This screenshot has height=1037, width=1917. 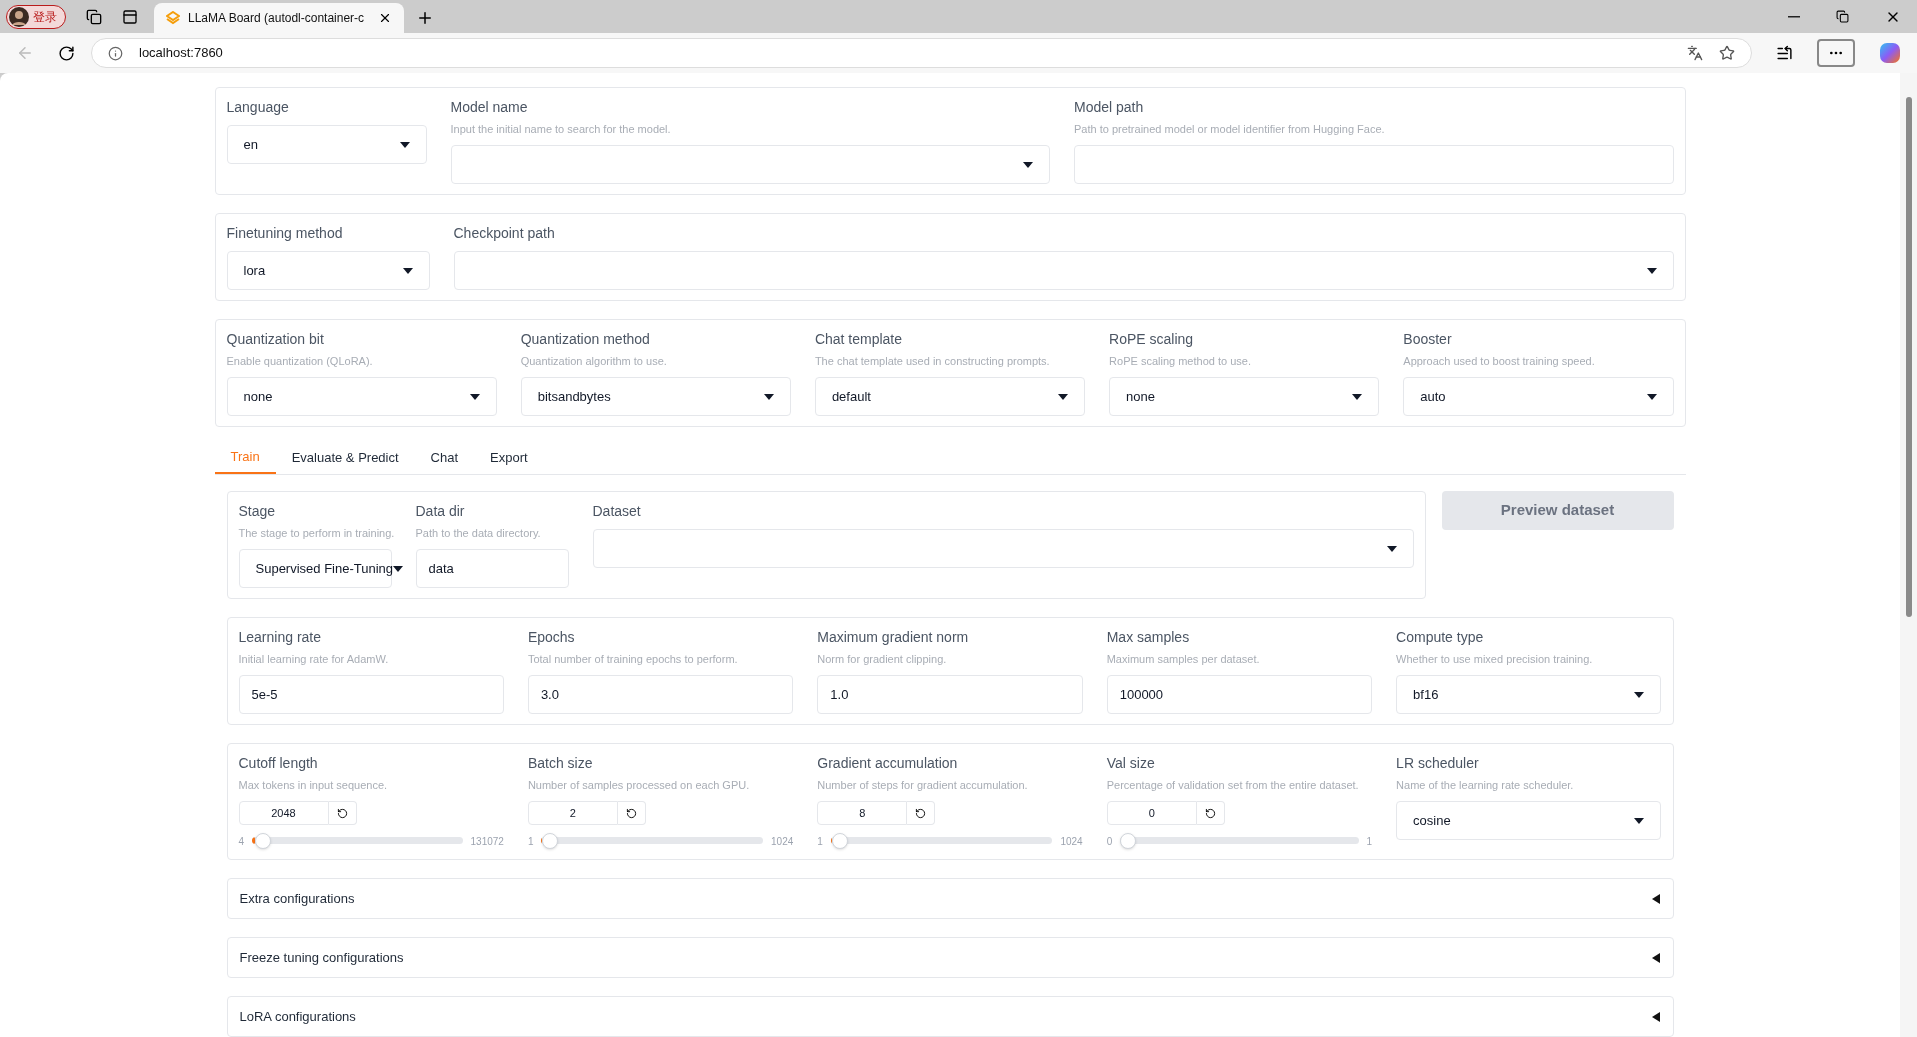 What do you see at coordinates (1140, 396) in the screenshot?
I see `dropdown-value: none` at bounding box center [1140, 396].